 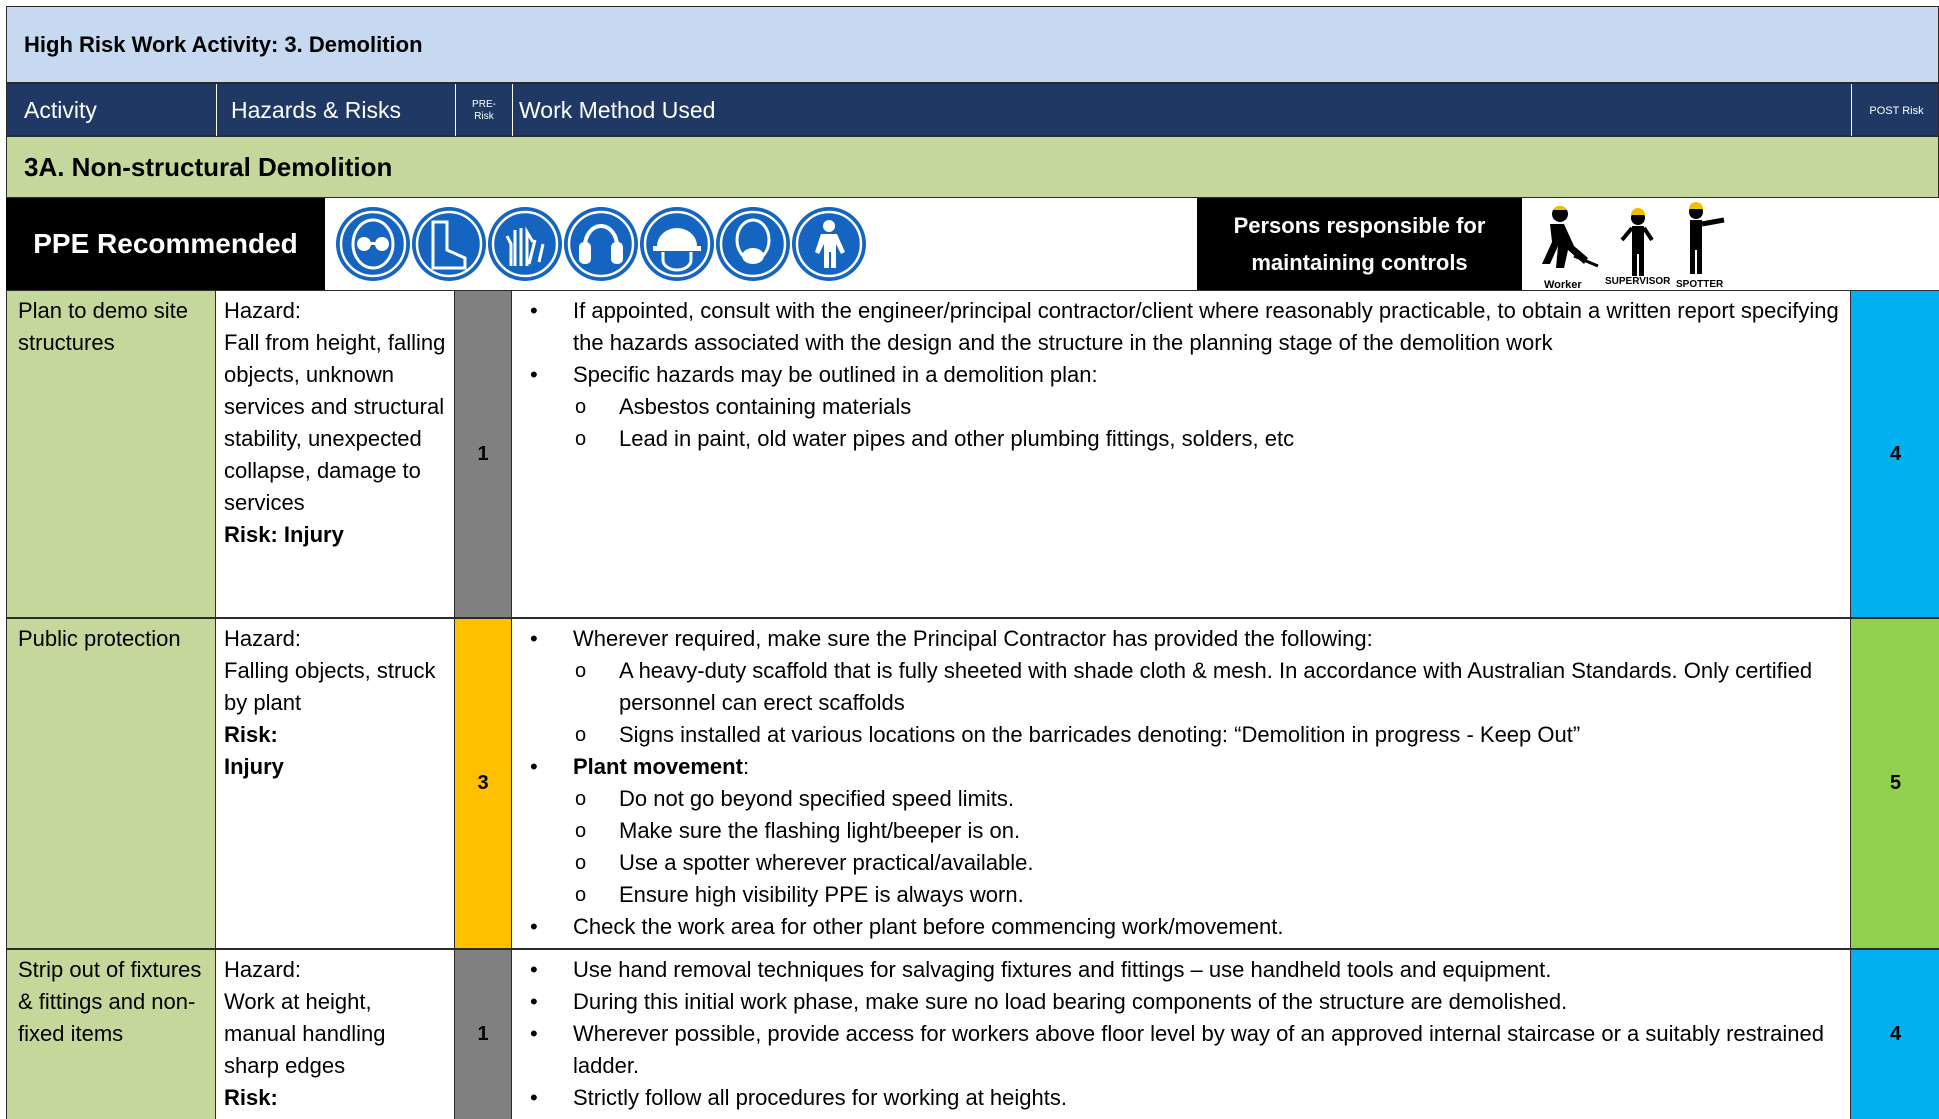 I want to click on gloves-icon, so click(x=525, y=244).